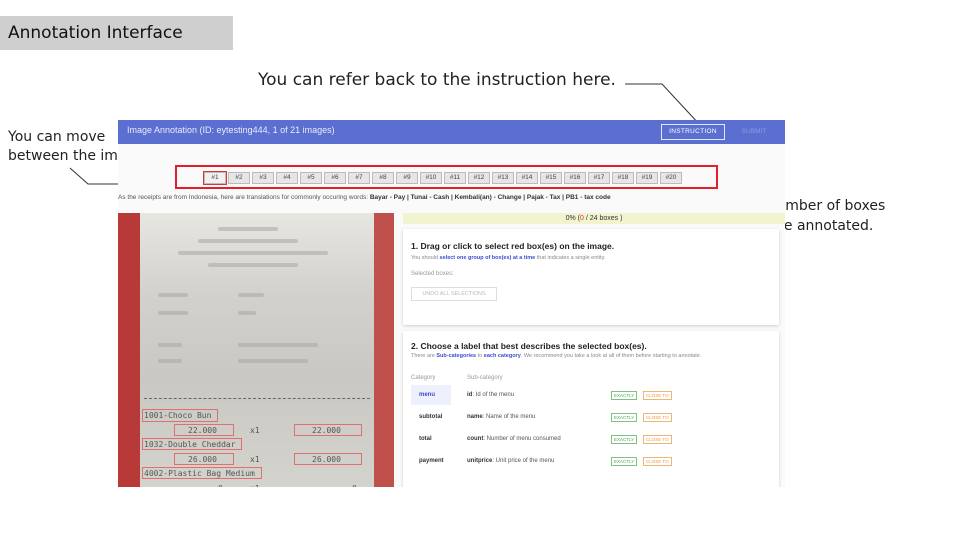 This screenshot has height=540, width=960. What do you see at coordinates (431, 439) in the screenshot?
I see `category-total: total` at bounding box center [431, 439].